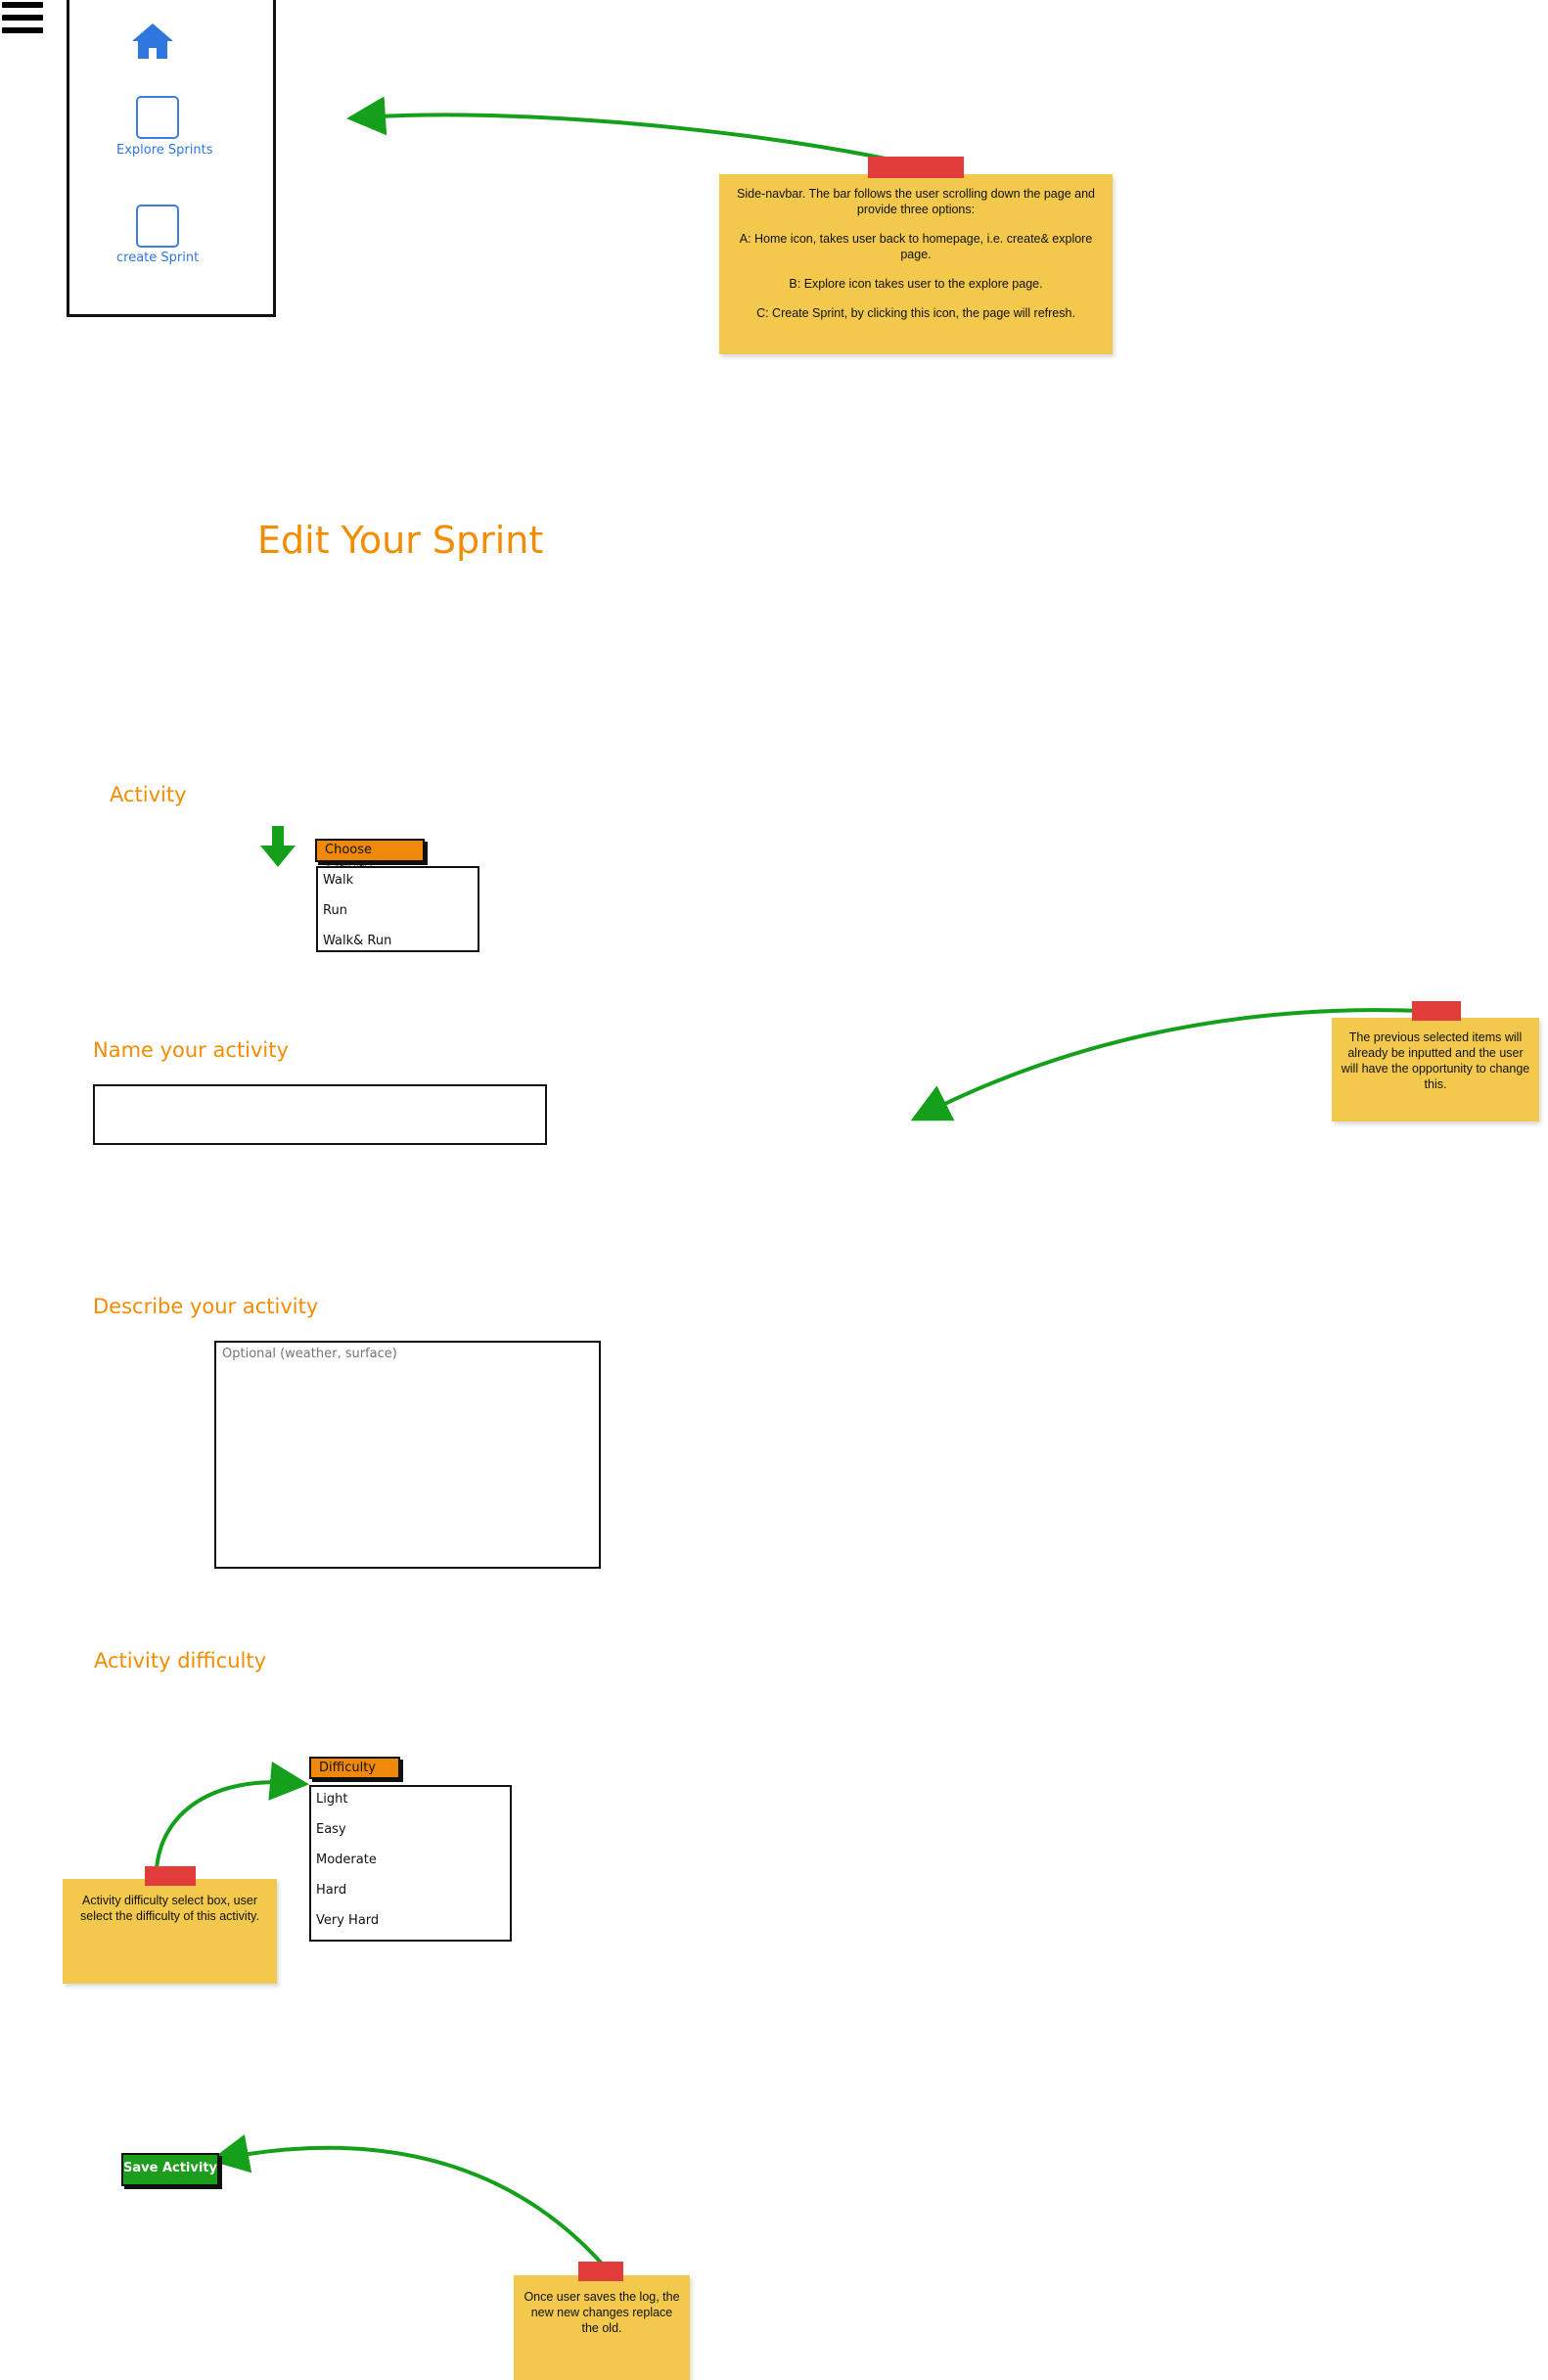  What do you see at coordinates (621, 129) in the screenshot?
I see `arrow-sidebar-note` at bounding box center [621, 129].